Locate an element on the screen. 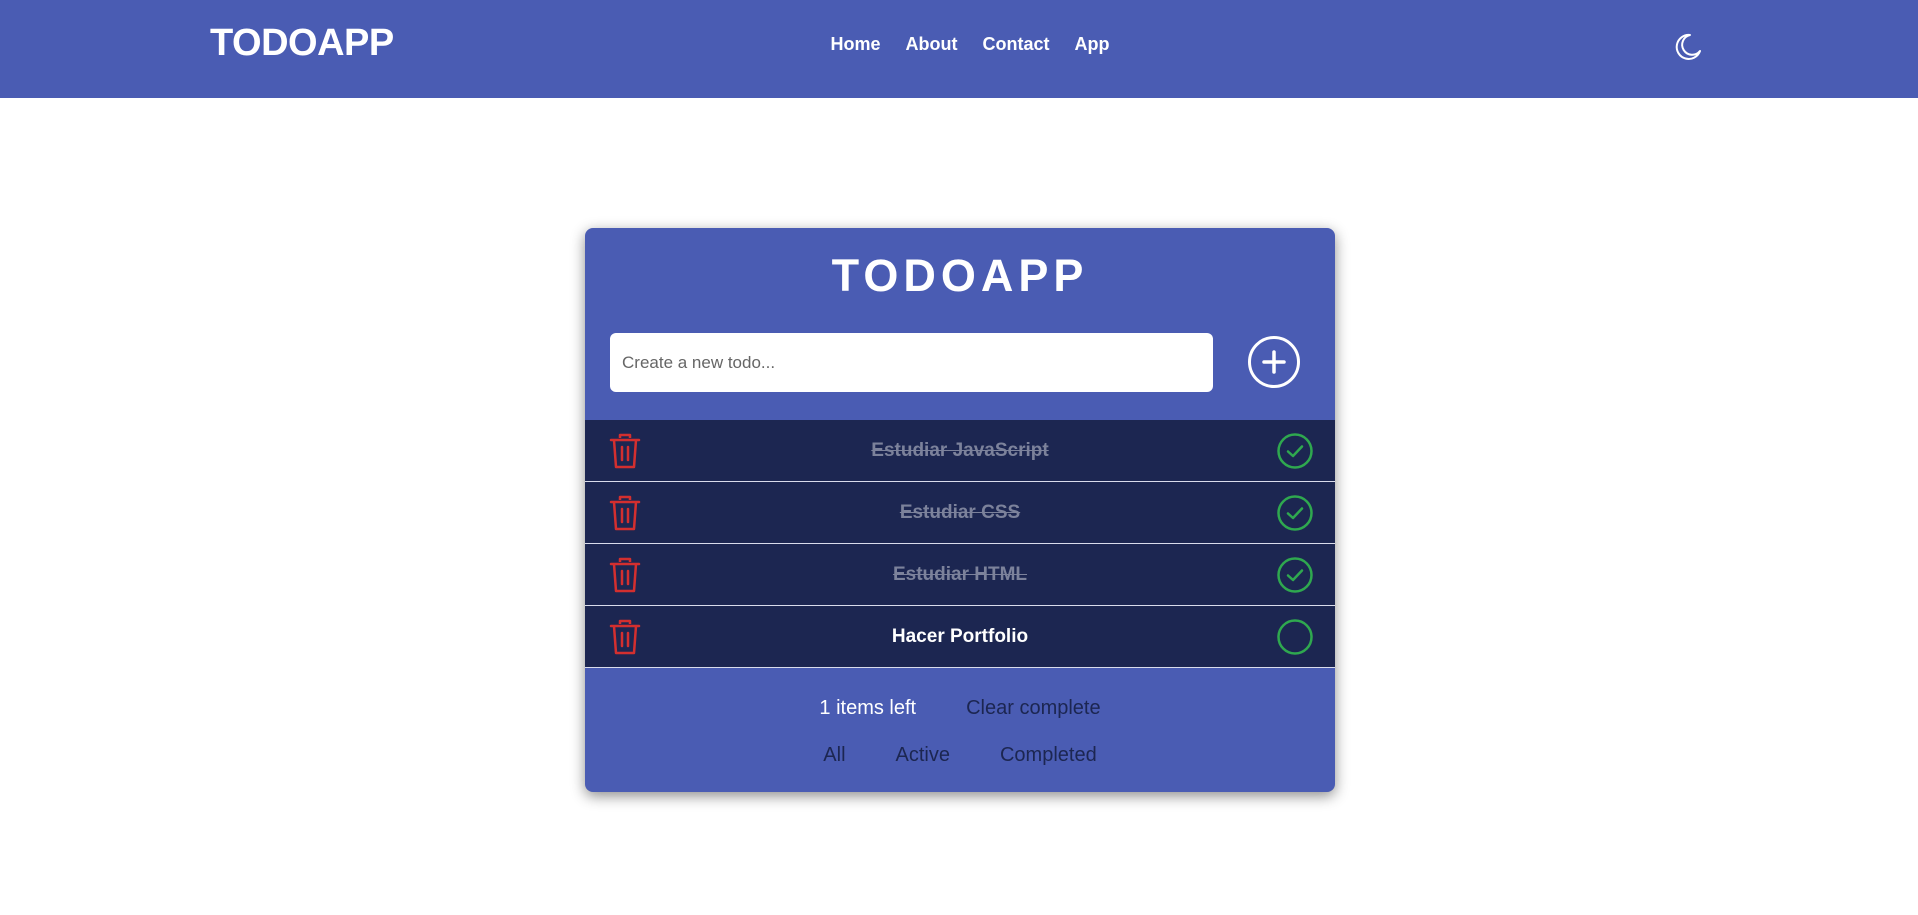 The width and height of the screenshot is (1918, 915). items-left-count: 1 items left is located at coordinates (868, 708).